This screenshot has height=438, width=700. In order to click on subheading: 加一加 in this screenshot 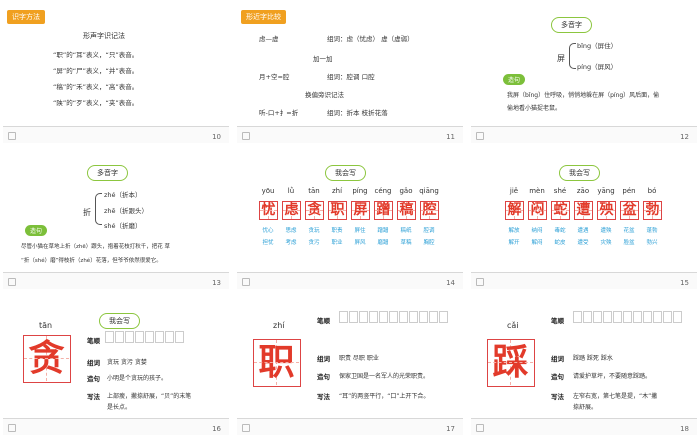, I will do `click(323, 59)`.